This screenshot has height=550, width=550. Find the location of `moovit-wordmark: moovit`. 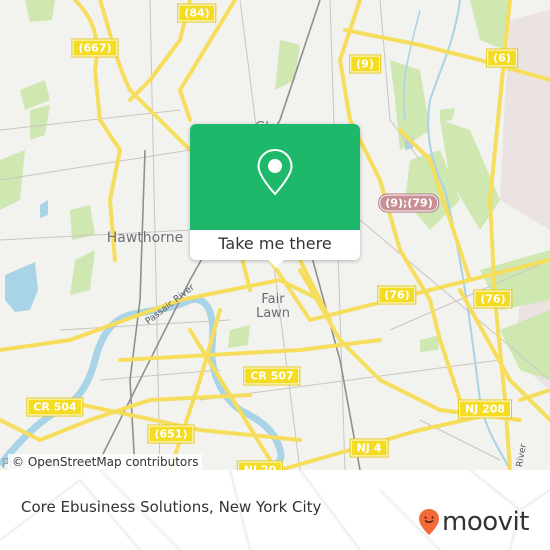

moovit-wordmark: moovit is located at coordinates (485, 522).